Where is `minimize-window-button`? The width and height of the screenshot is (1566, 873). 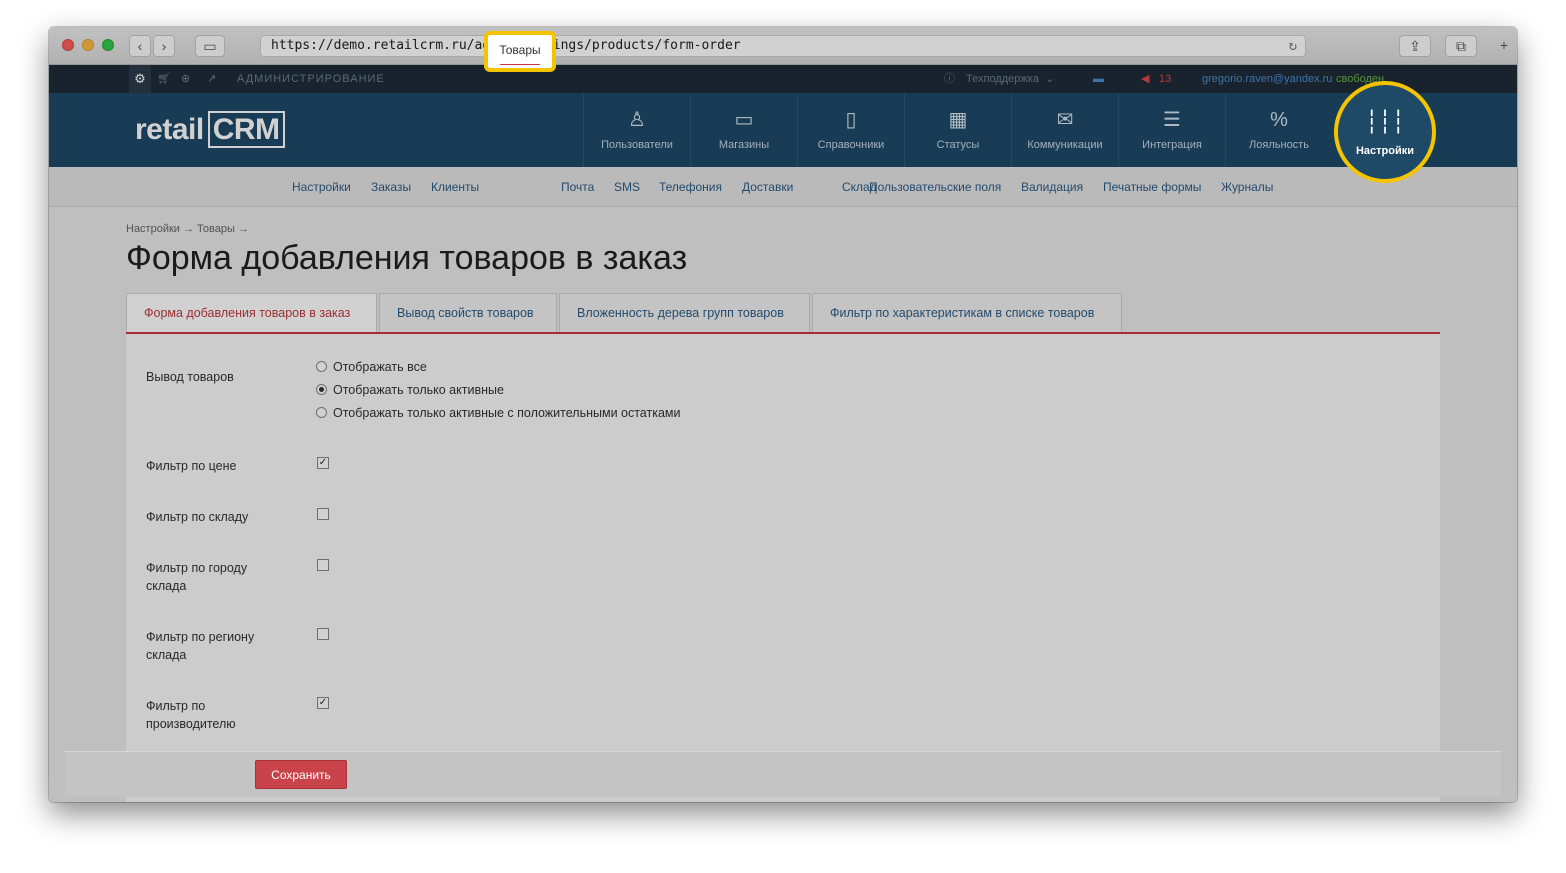
minimize-window-button is located at coordinates (88, 45).